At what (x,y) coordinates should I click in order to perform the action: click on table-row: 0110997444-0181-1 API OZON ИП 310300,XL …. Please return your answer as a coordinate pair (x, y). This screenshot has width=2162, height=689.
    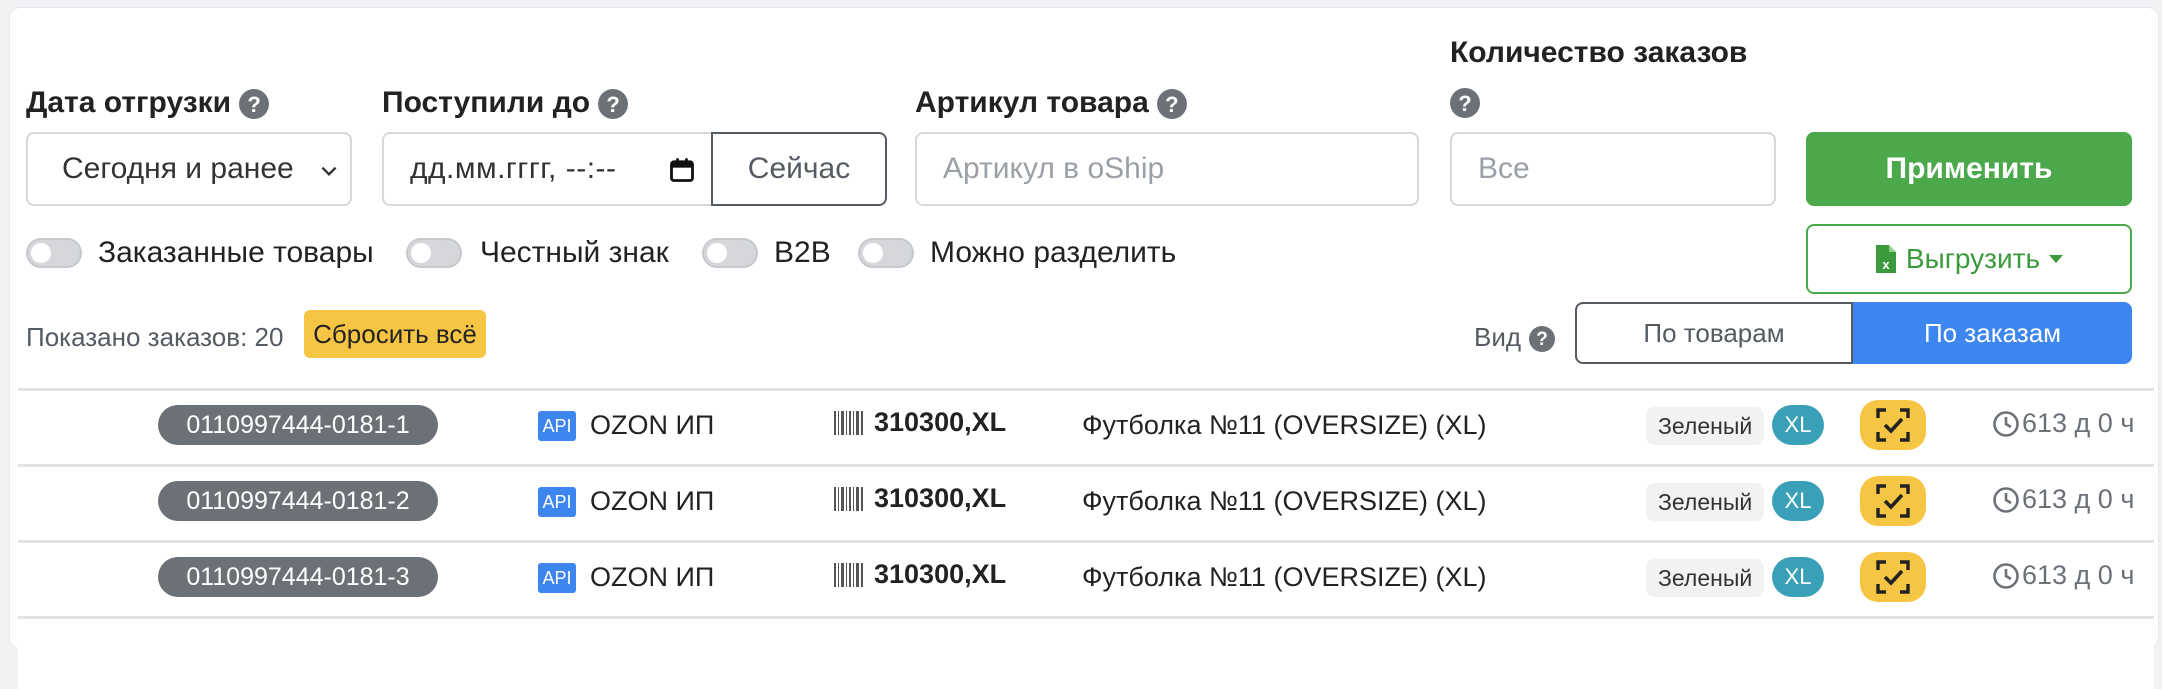
    Looking at the image, I should click on (1086, 424).